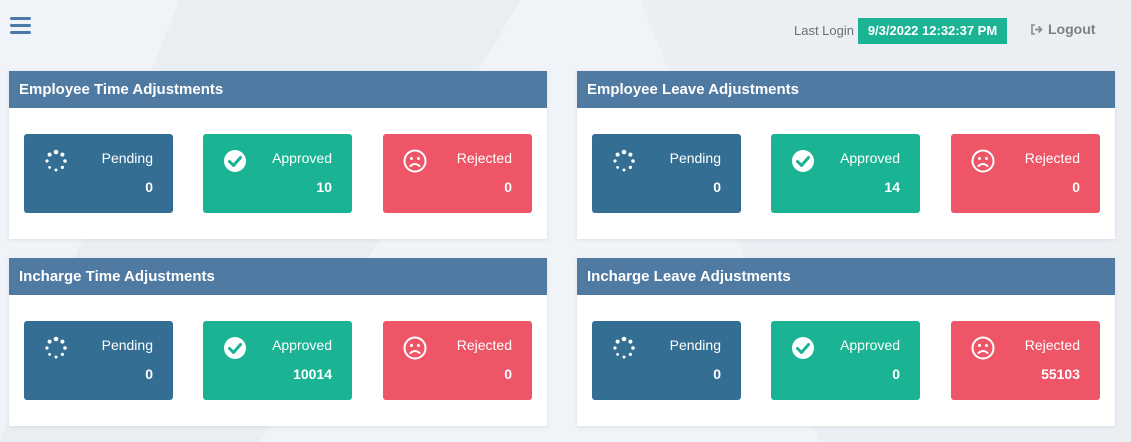 The height and width of the screenshot is (442, 1131). I want to click on top-bar: Last Login 9/3/2022 12:32:37 PM Logout, so click(565, 30).